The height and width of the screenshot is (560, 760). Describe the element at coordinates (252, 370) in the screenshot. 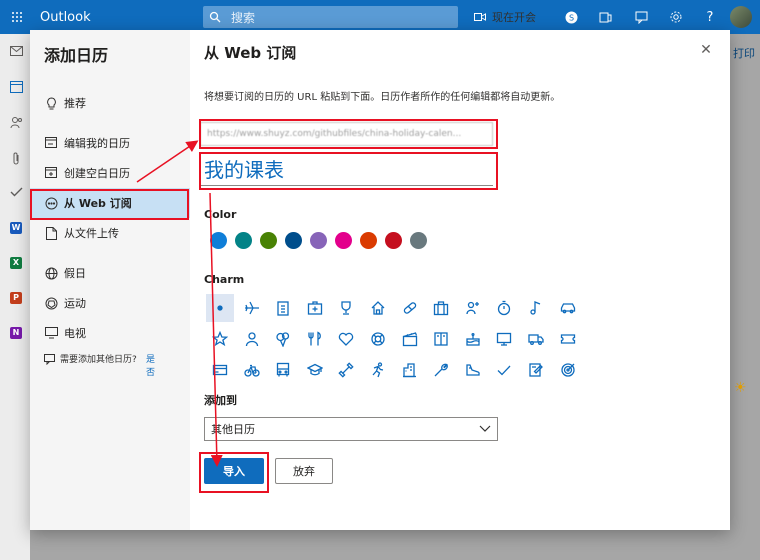

I see `bicycle-icon` at that location.